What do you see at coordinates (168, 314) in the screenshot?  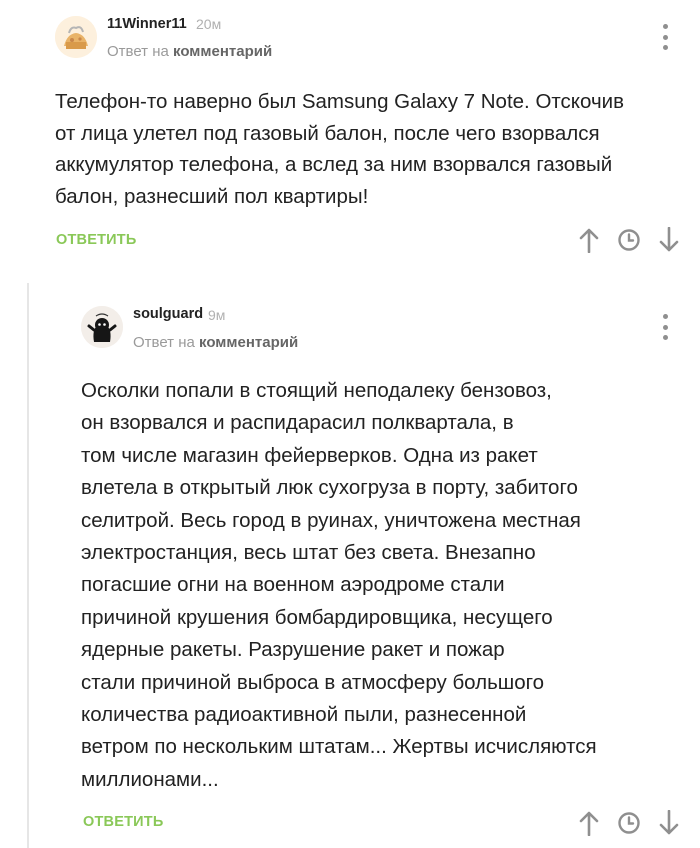 I see `comment-author: soulguard` at bounding box center [168, 314].